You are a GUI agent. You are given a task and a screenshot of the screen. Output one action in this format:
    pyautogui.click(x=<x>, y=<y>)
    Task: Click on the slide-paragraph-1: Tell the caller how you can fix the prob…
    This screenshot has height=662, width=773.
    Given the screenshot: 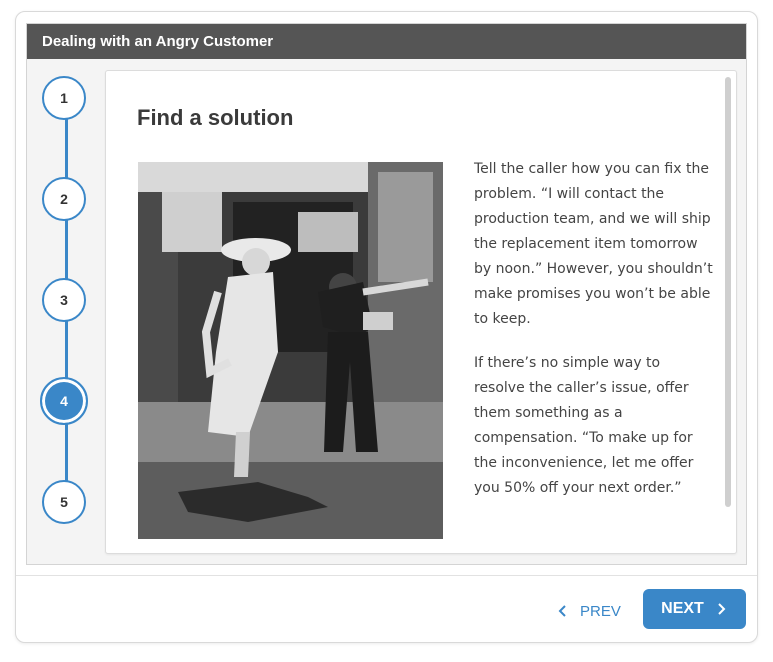 What is the action you would take?
    pyautogui.click(x=593, y=244)
    